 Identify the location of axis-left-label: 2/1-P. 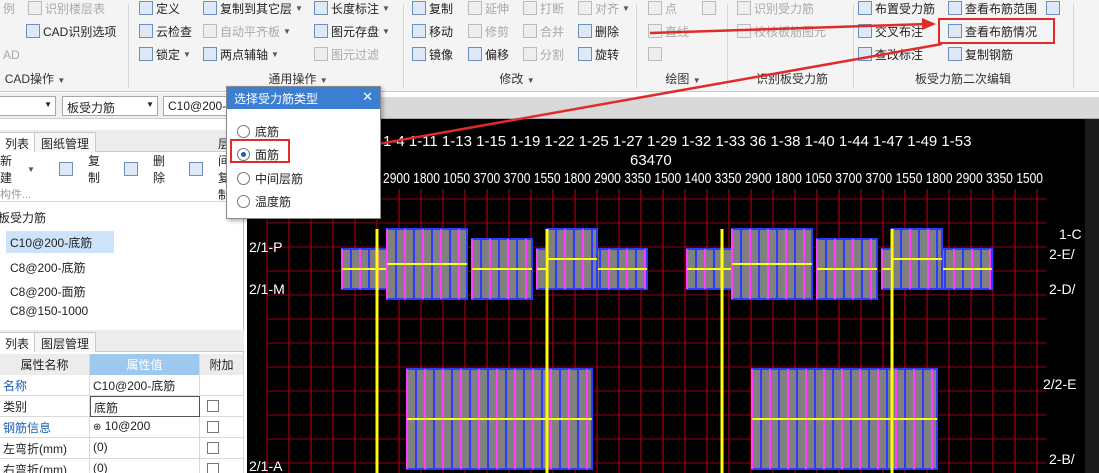
(265, 247).